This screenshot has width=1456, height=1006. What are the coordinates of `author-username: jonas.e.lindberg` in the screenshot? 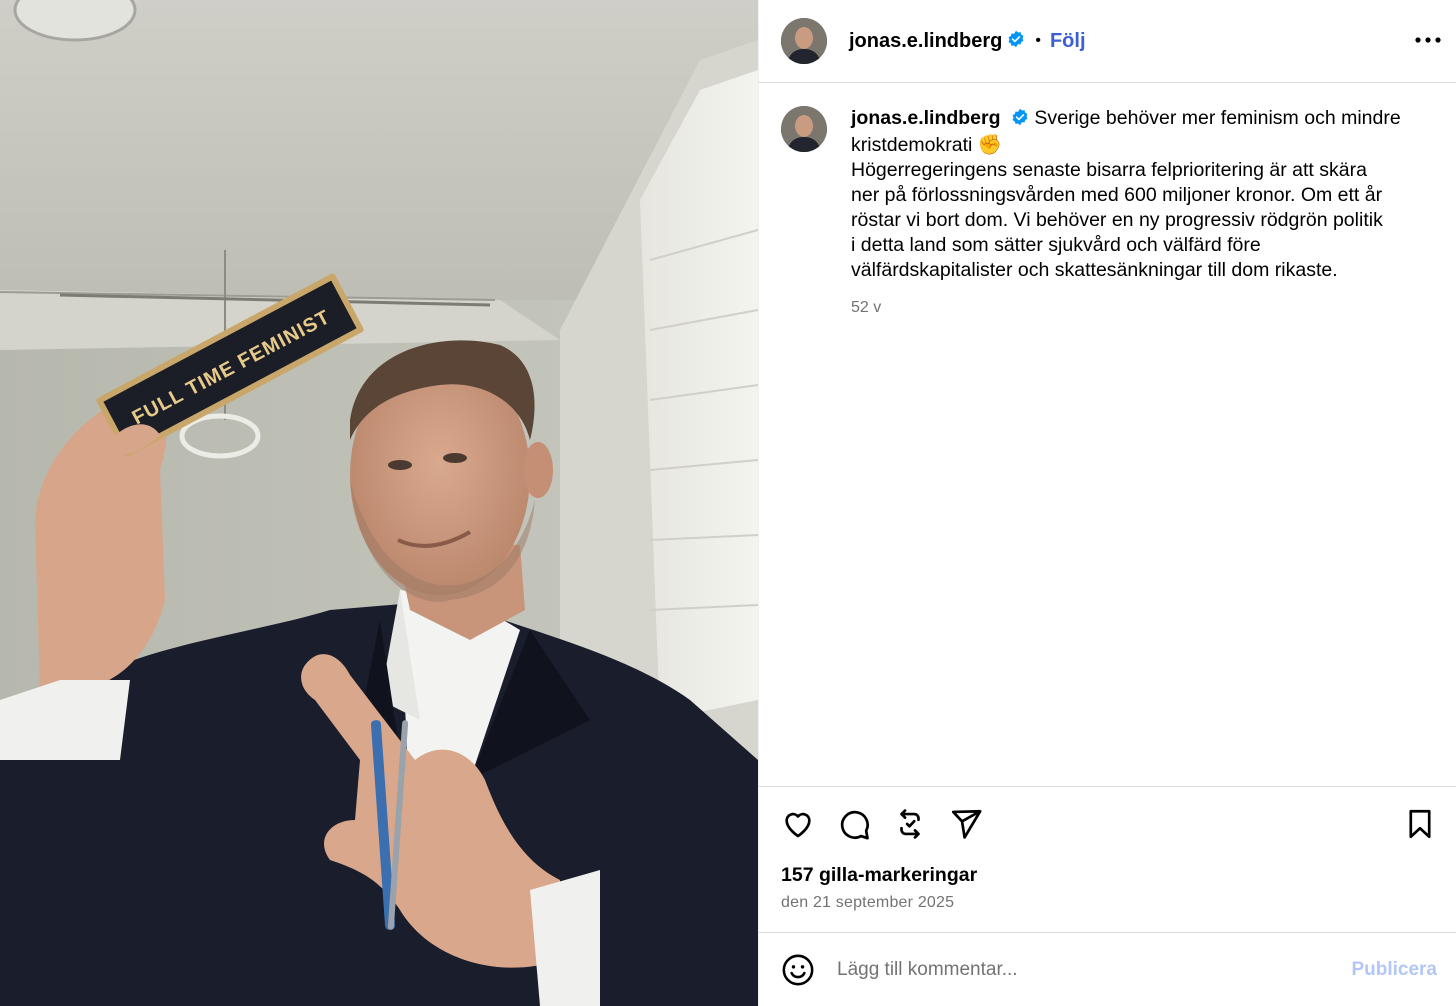 It's located at (925, 41).